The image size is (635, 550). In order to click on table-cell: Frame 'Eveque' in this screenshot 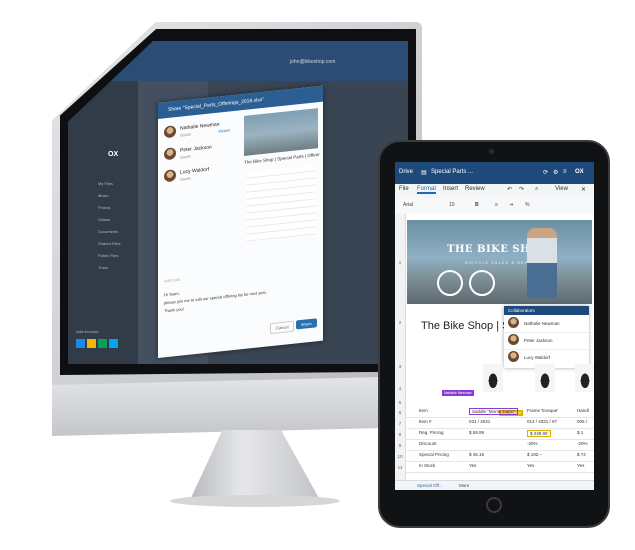, I will do `click(542, 410)`.